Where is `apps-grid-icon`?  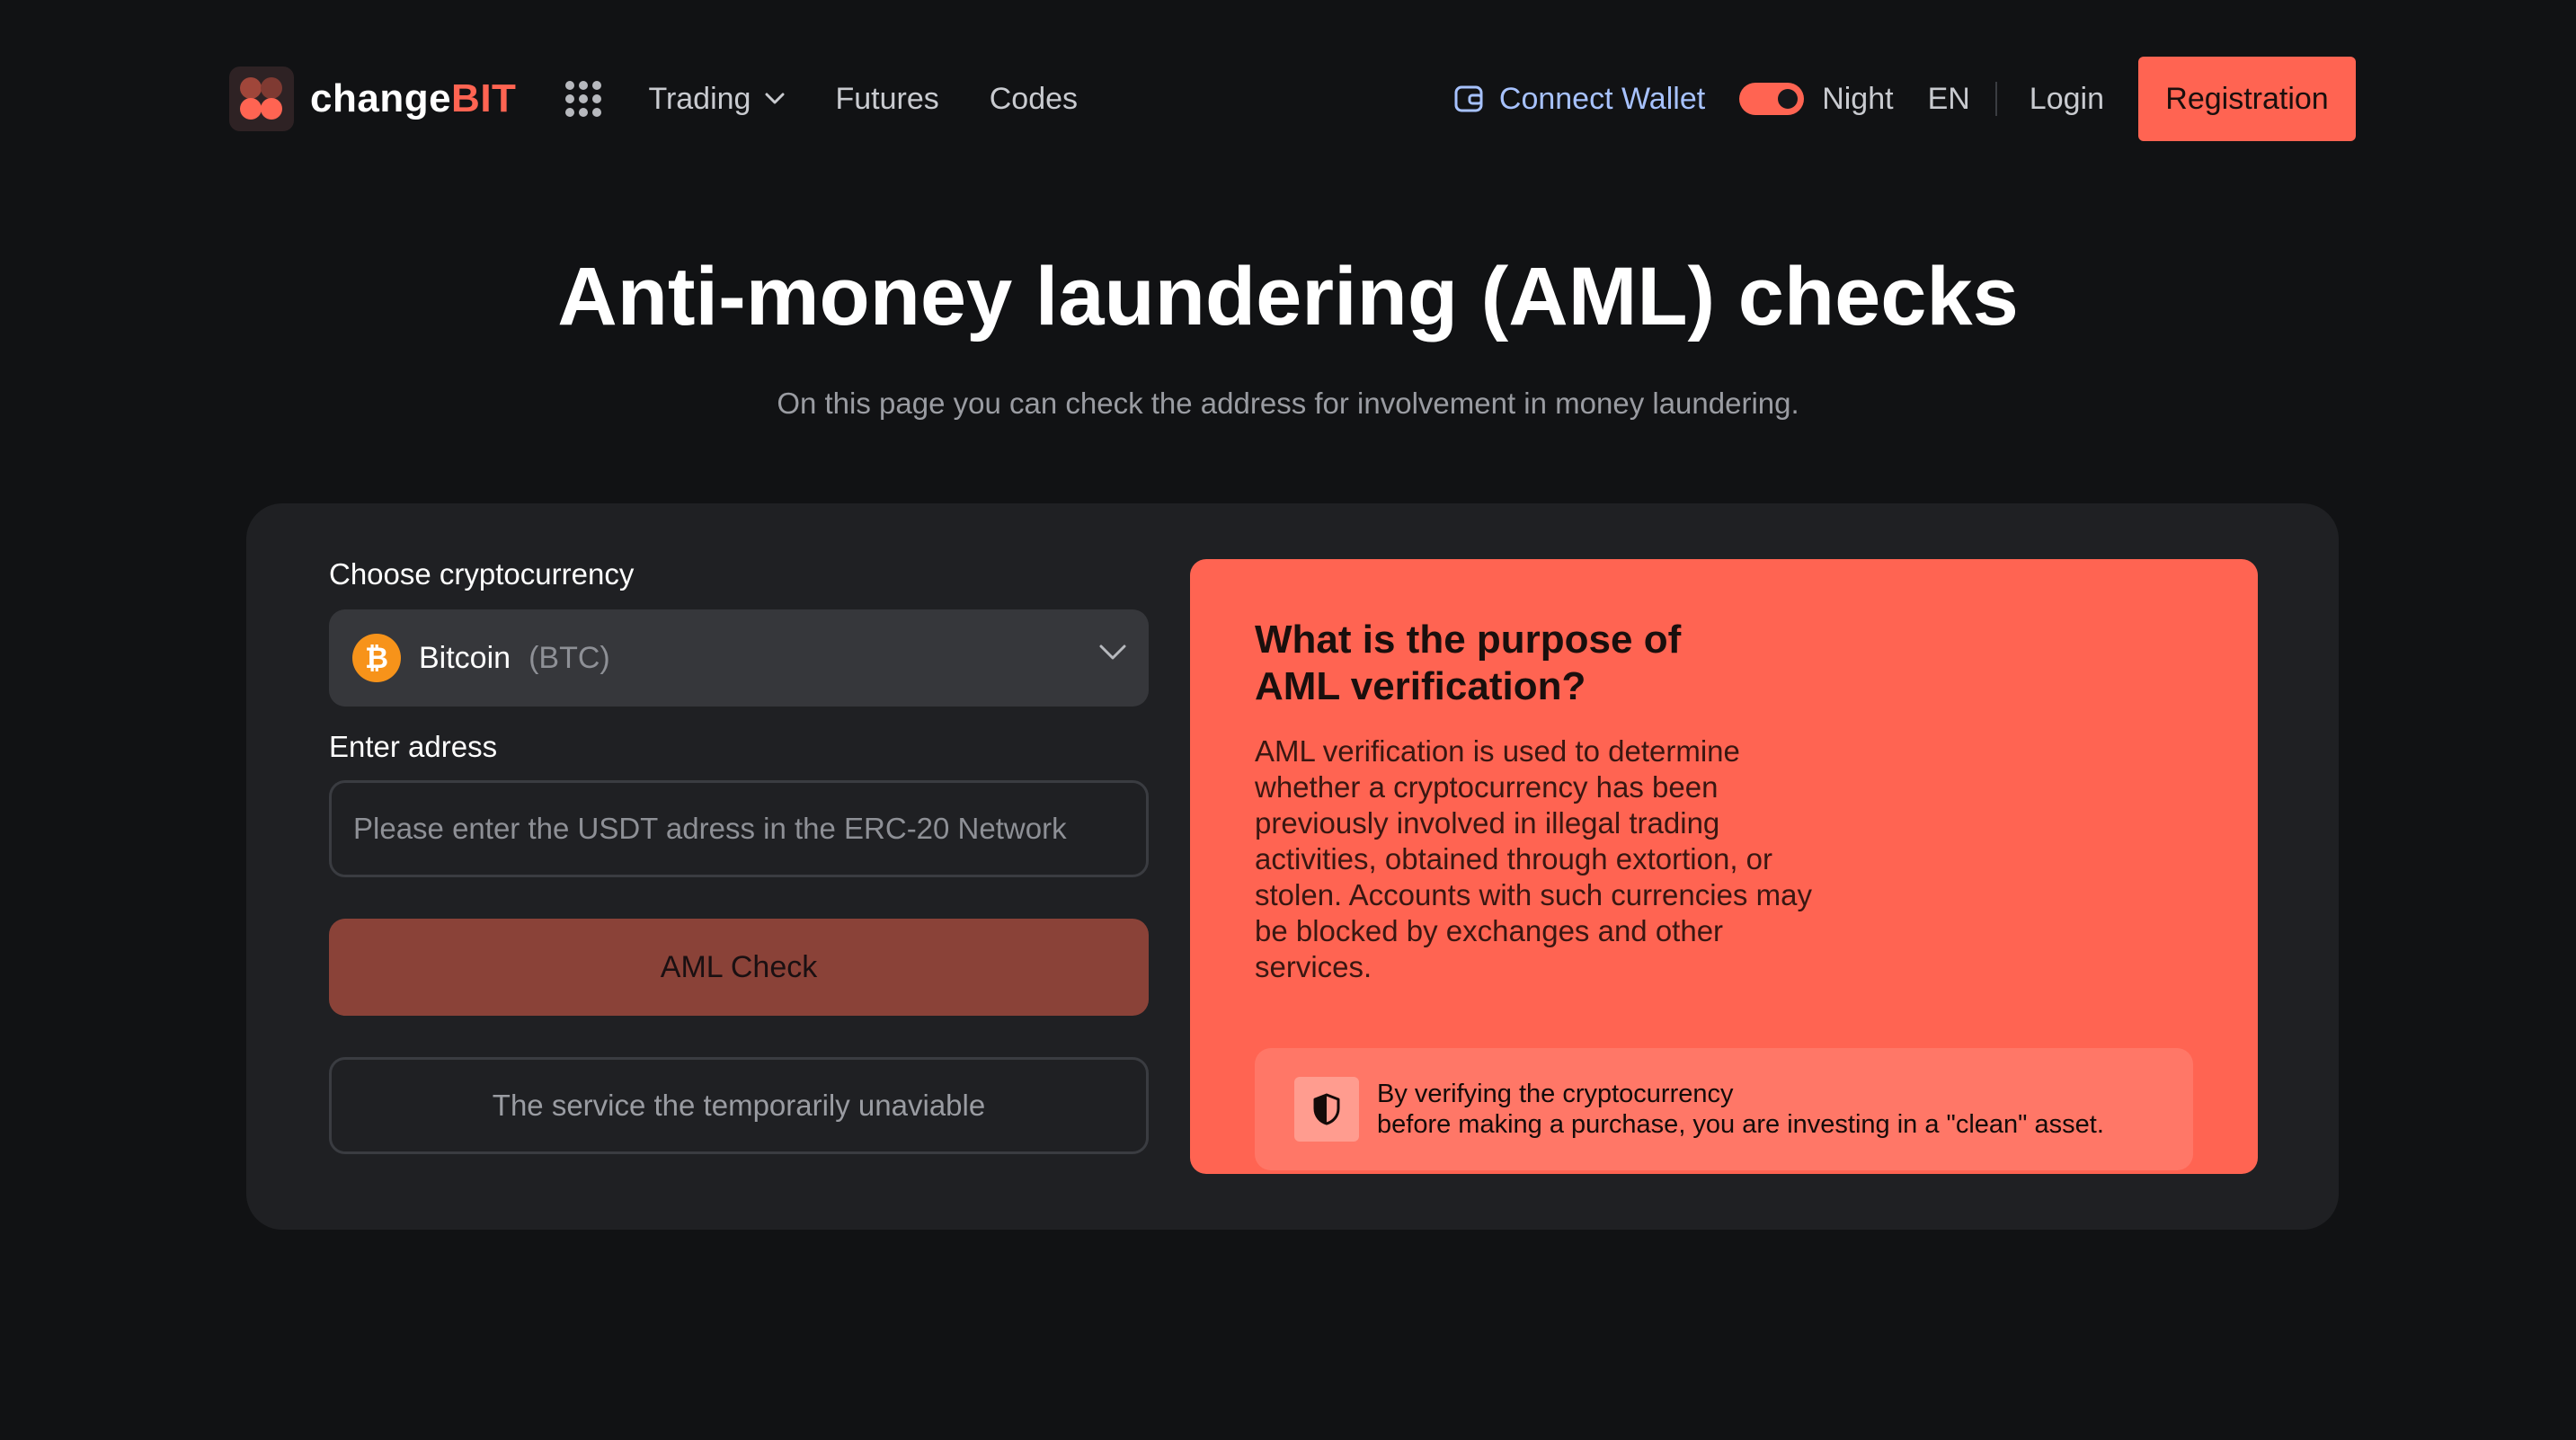
apps-grid-icon is located at coordinates (583, 99).